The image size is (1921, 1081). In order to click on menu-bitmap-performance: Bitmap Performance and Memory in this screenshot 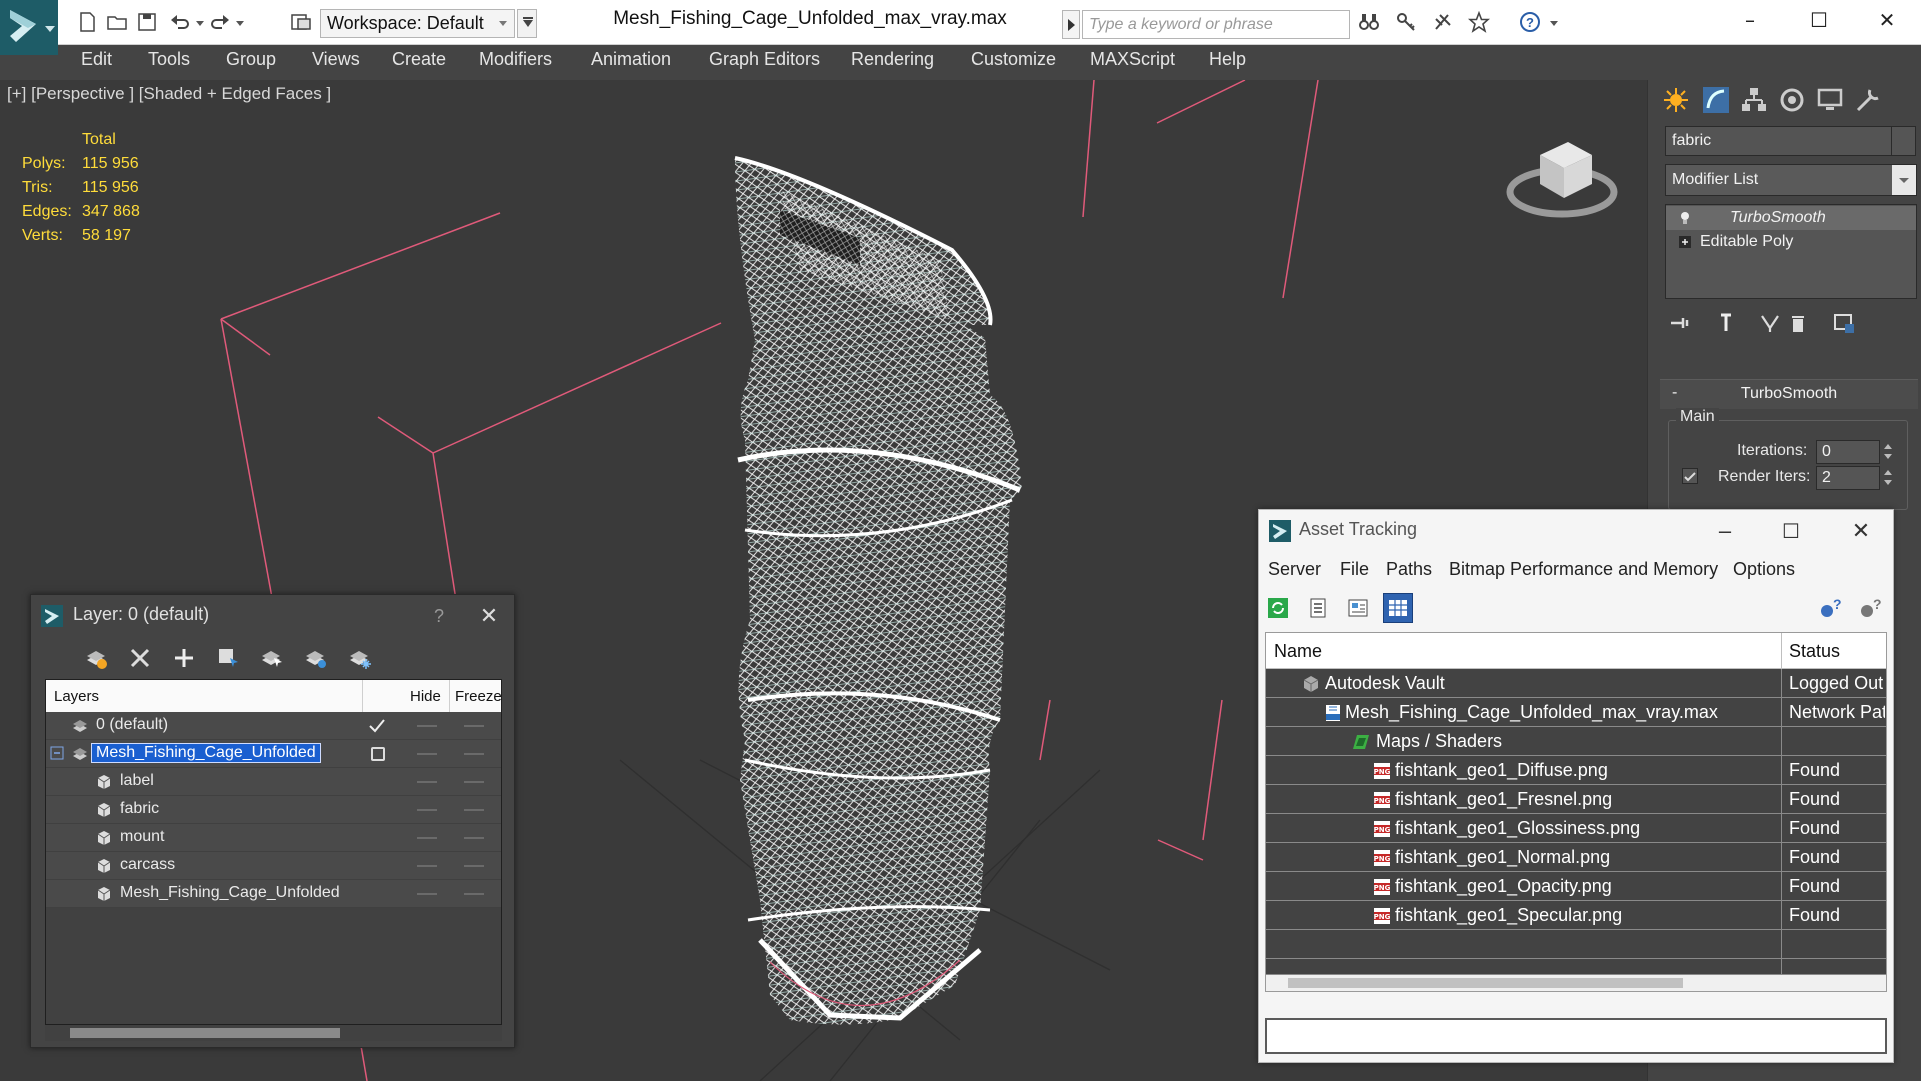, I will do `click(1583, 569)`.